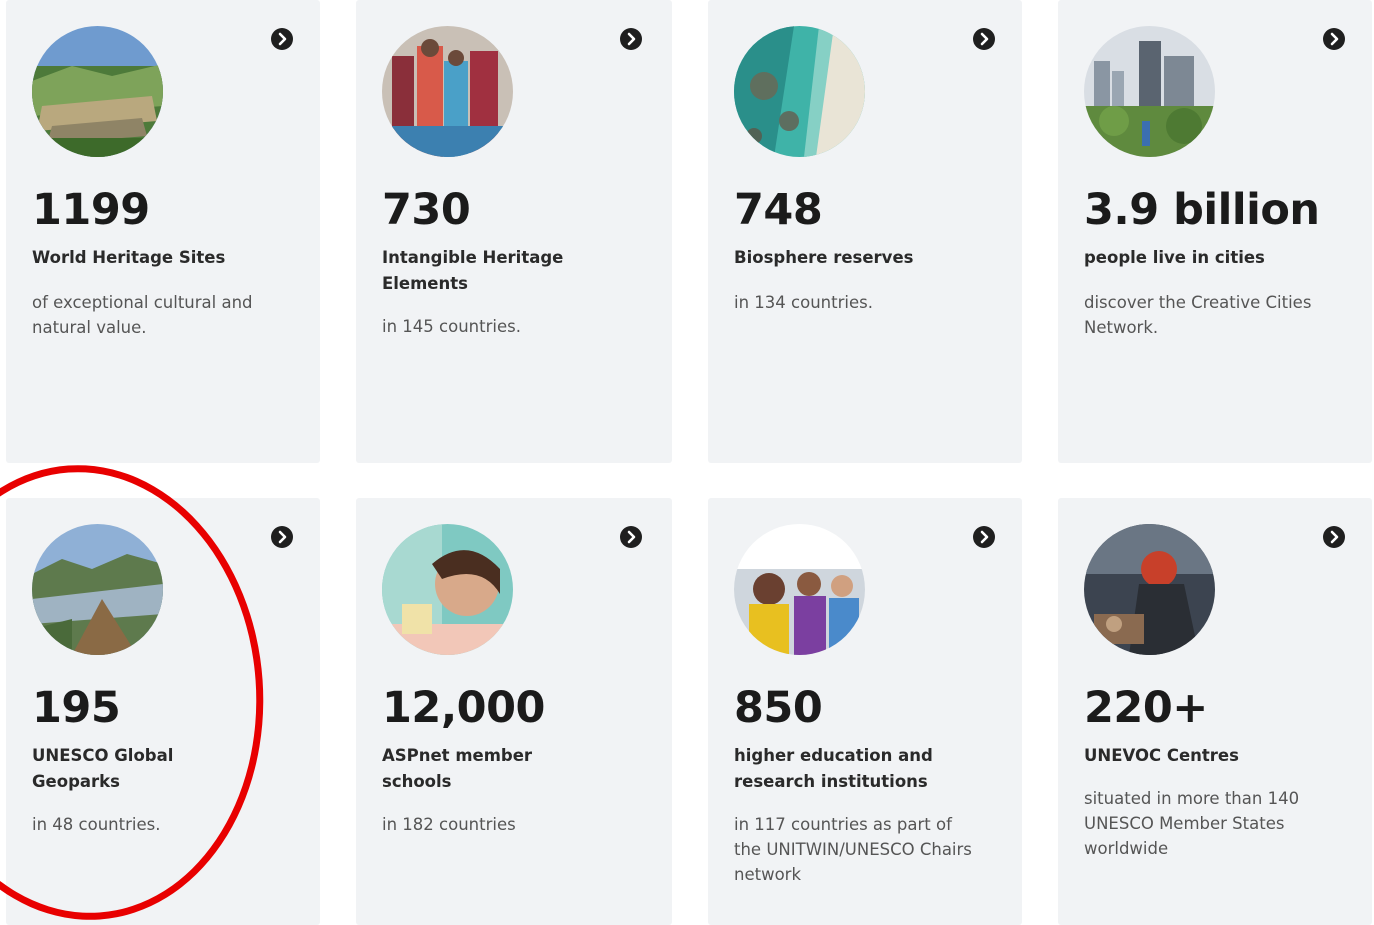 This screenshot has height=925, width=1374. Describe the element at coordinates (778, 708) in the screenshot. I see `stat-number: 850` at that location.